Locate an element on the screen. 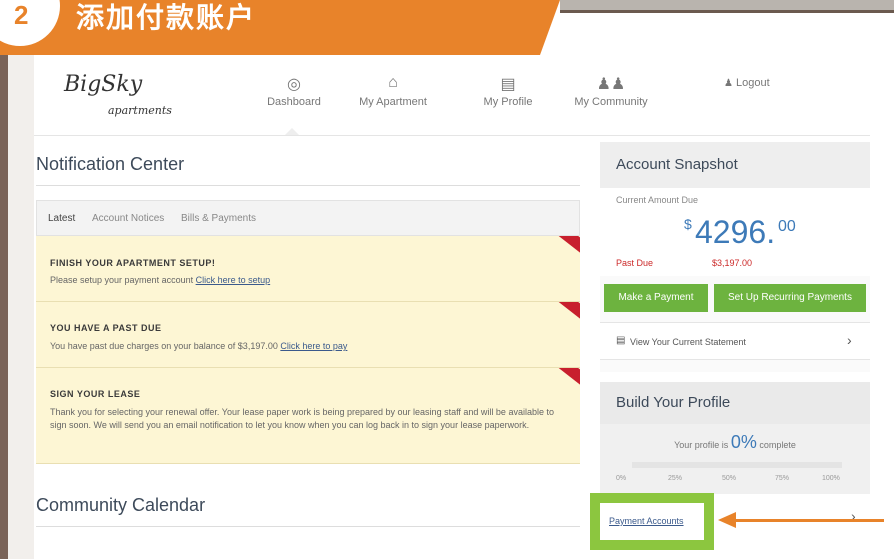  progress-tick: 50% is located at coordinates (729, 478).